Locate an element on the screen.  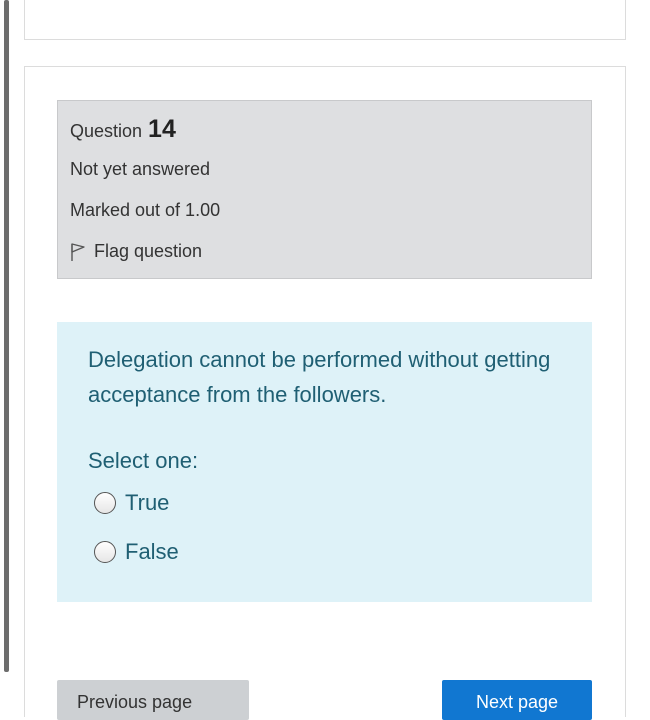
question-label: Question is located at coordinates (106, 131).